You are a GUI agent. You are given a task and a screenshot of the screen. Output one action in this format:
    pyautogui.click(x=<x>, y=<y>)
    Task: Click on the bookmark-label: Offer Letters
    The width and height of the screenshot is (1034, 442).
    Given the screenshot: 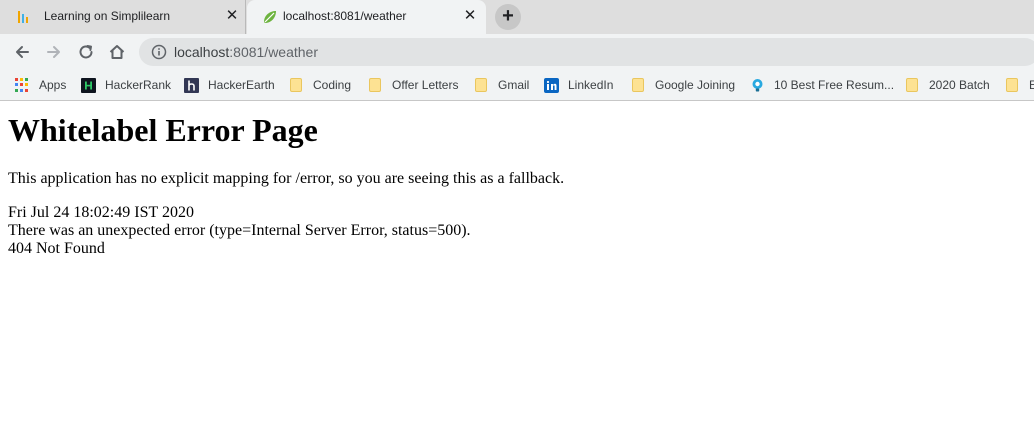 What is the action you would take?
    pyautogui.click(x=425, y=85)
    